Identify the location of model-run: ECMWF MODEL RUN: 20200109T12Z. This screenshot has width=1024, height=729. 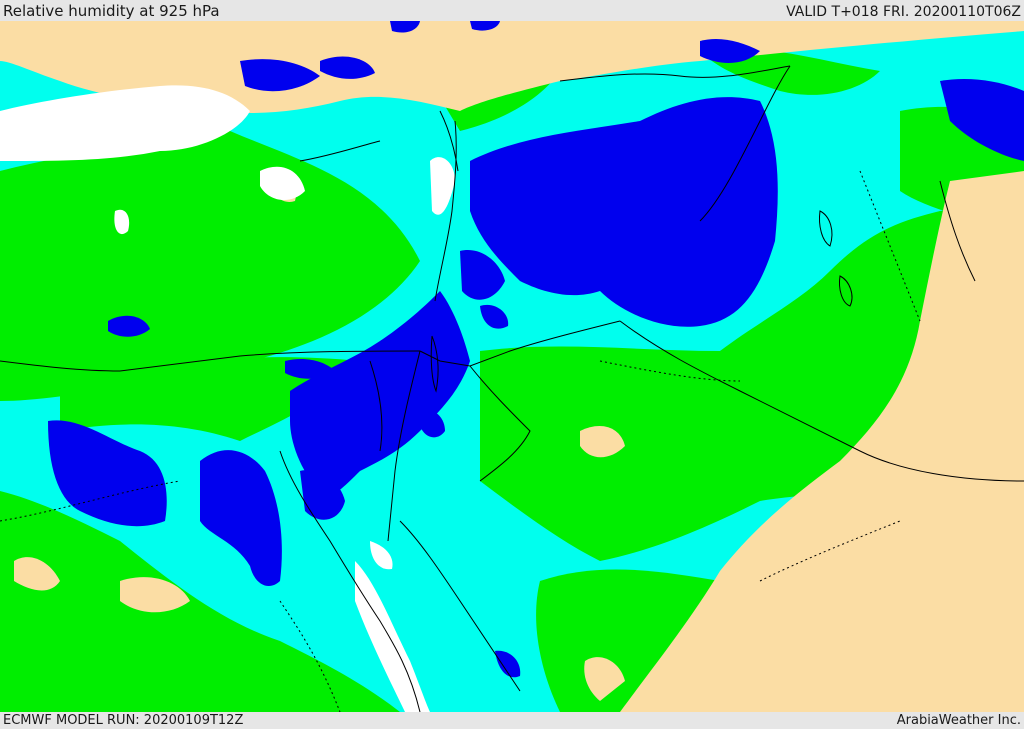
(123, 720).